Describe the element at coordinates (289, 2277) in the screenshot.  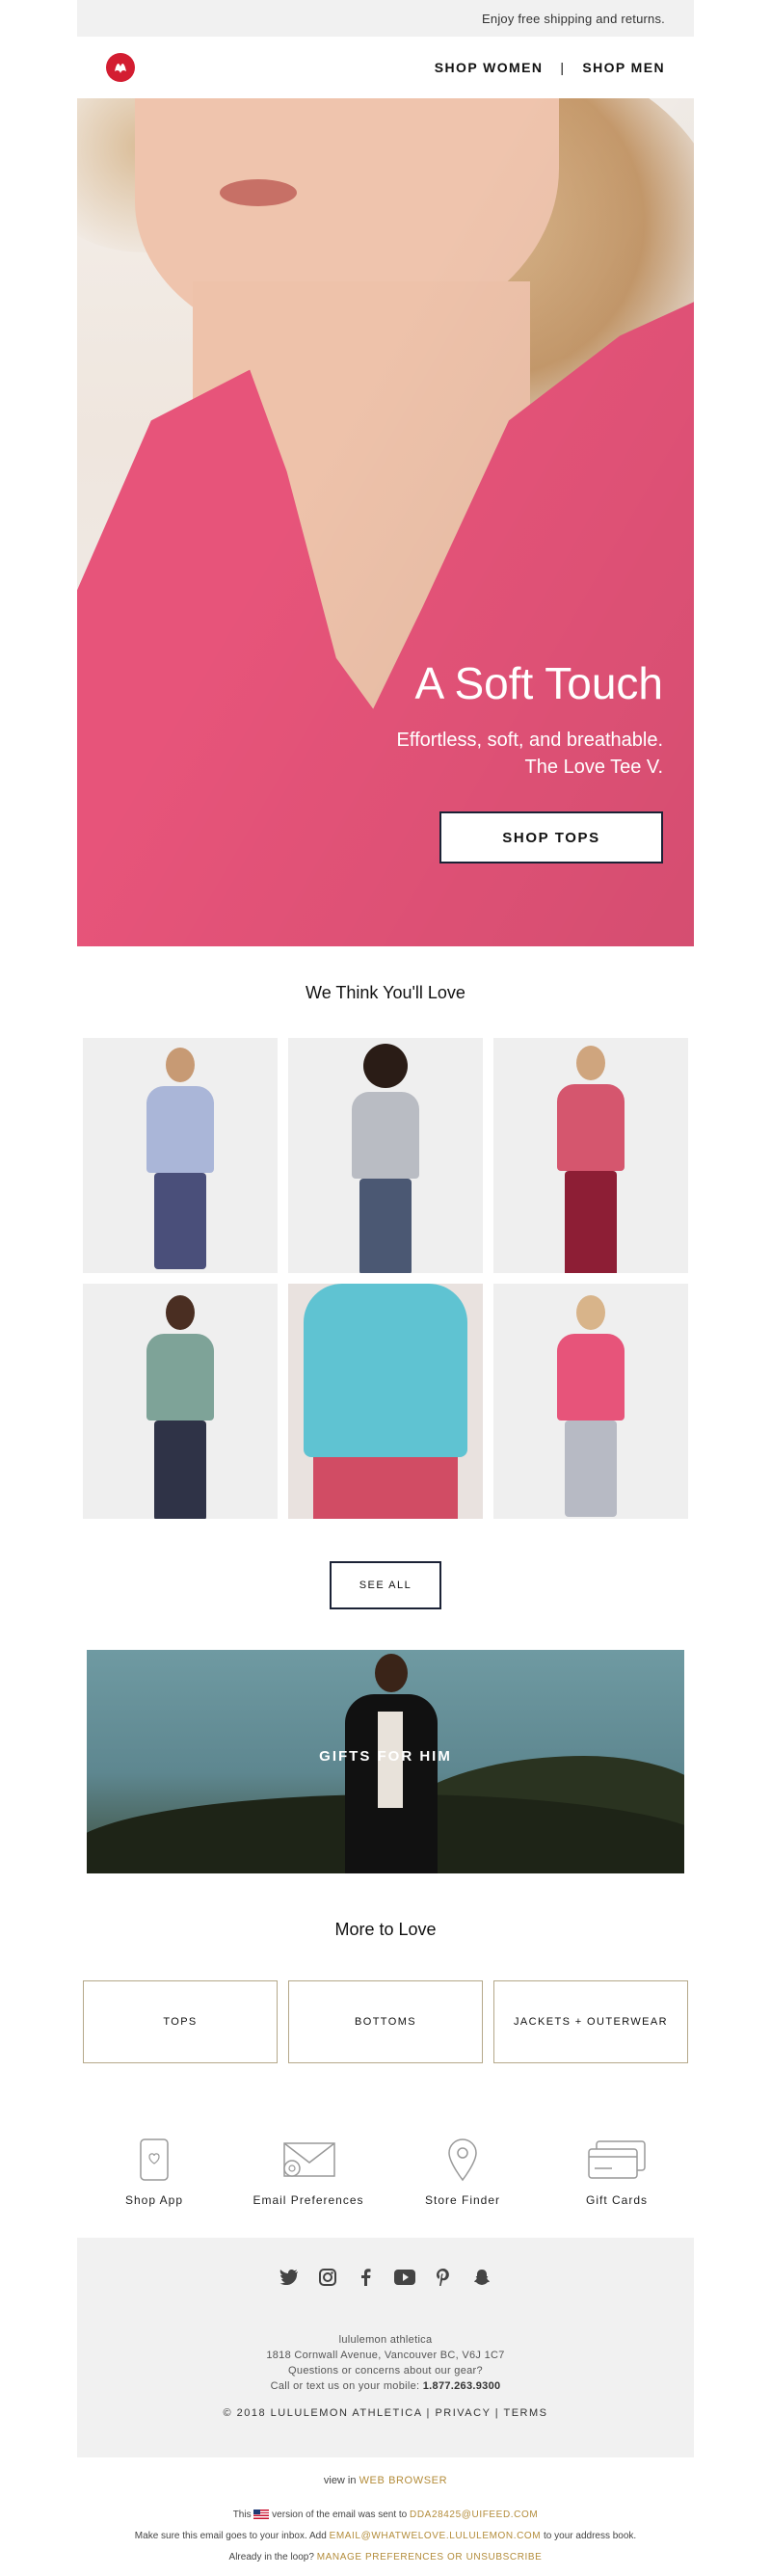
I see `twitter-icon` at that location.